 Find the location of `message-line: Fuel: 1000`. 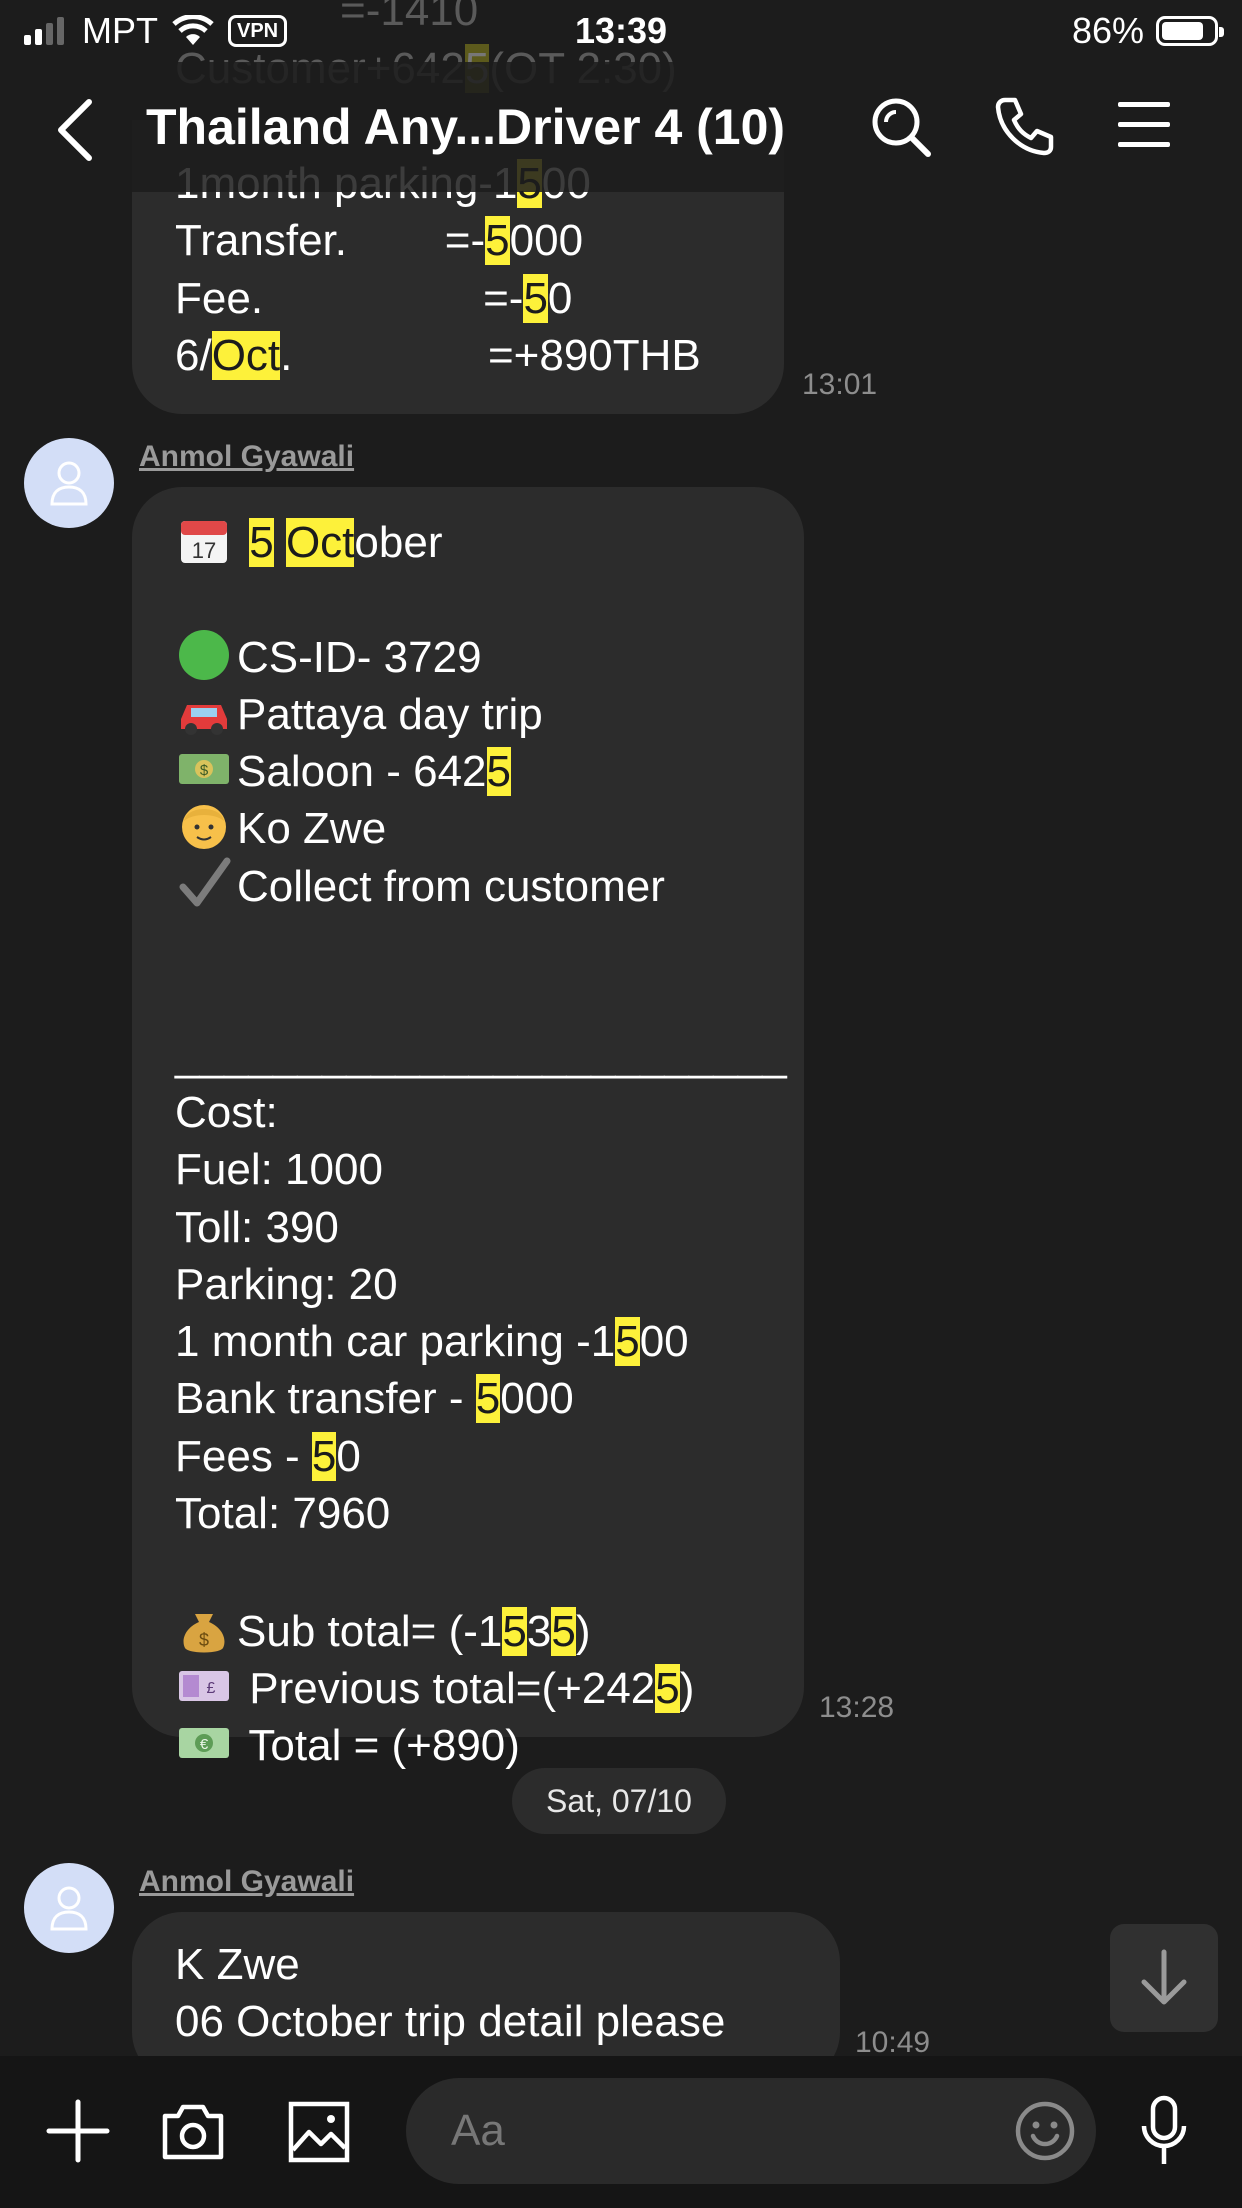

message-line: Fuel: 1000 is located at coordinates (279, 1170).